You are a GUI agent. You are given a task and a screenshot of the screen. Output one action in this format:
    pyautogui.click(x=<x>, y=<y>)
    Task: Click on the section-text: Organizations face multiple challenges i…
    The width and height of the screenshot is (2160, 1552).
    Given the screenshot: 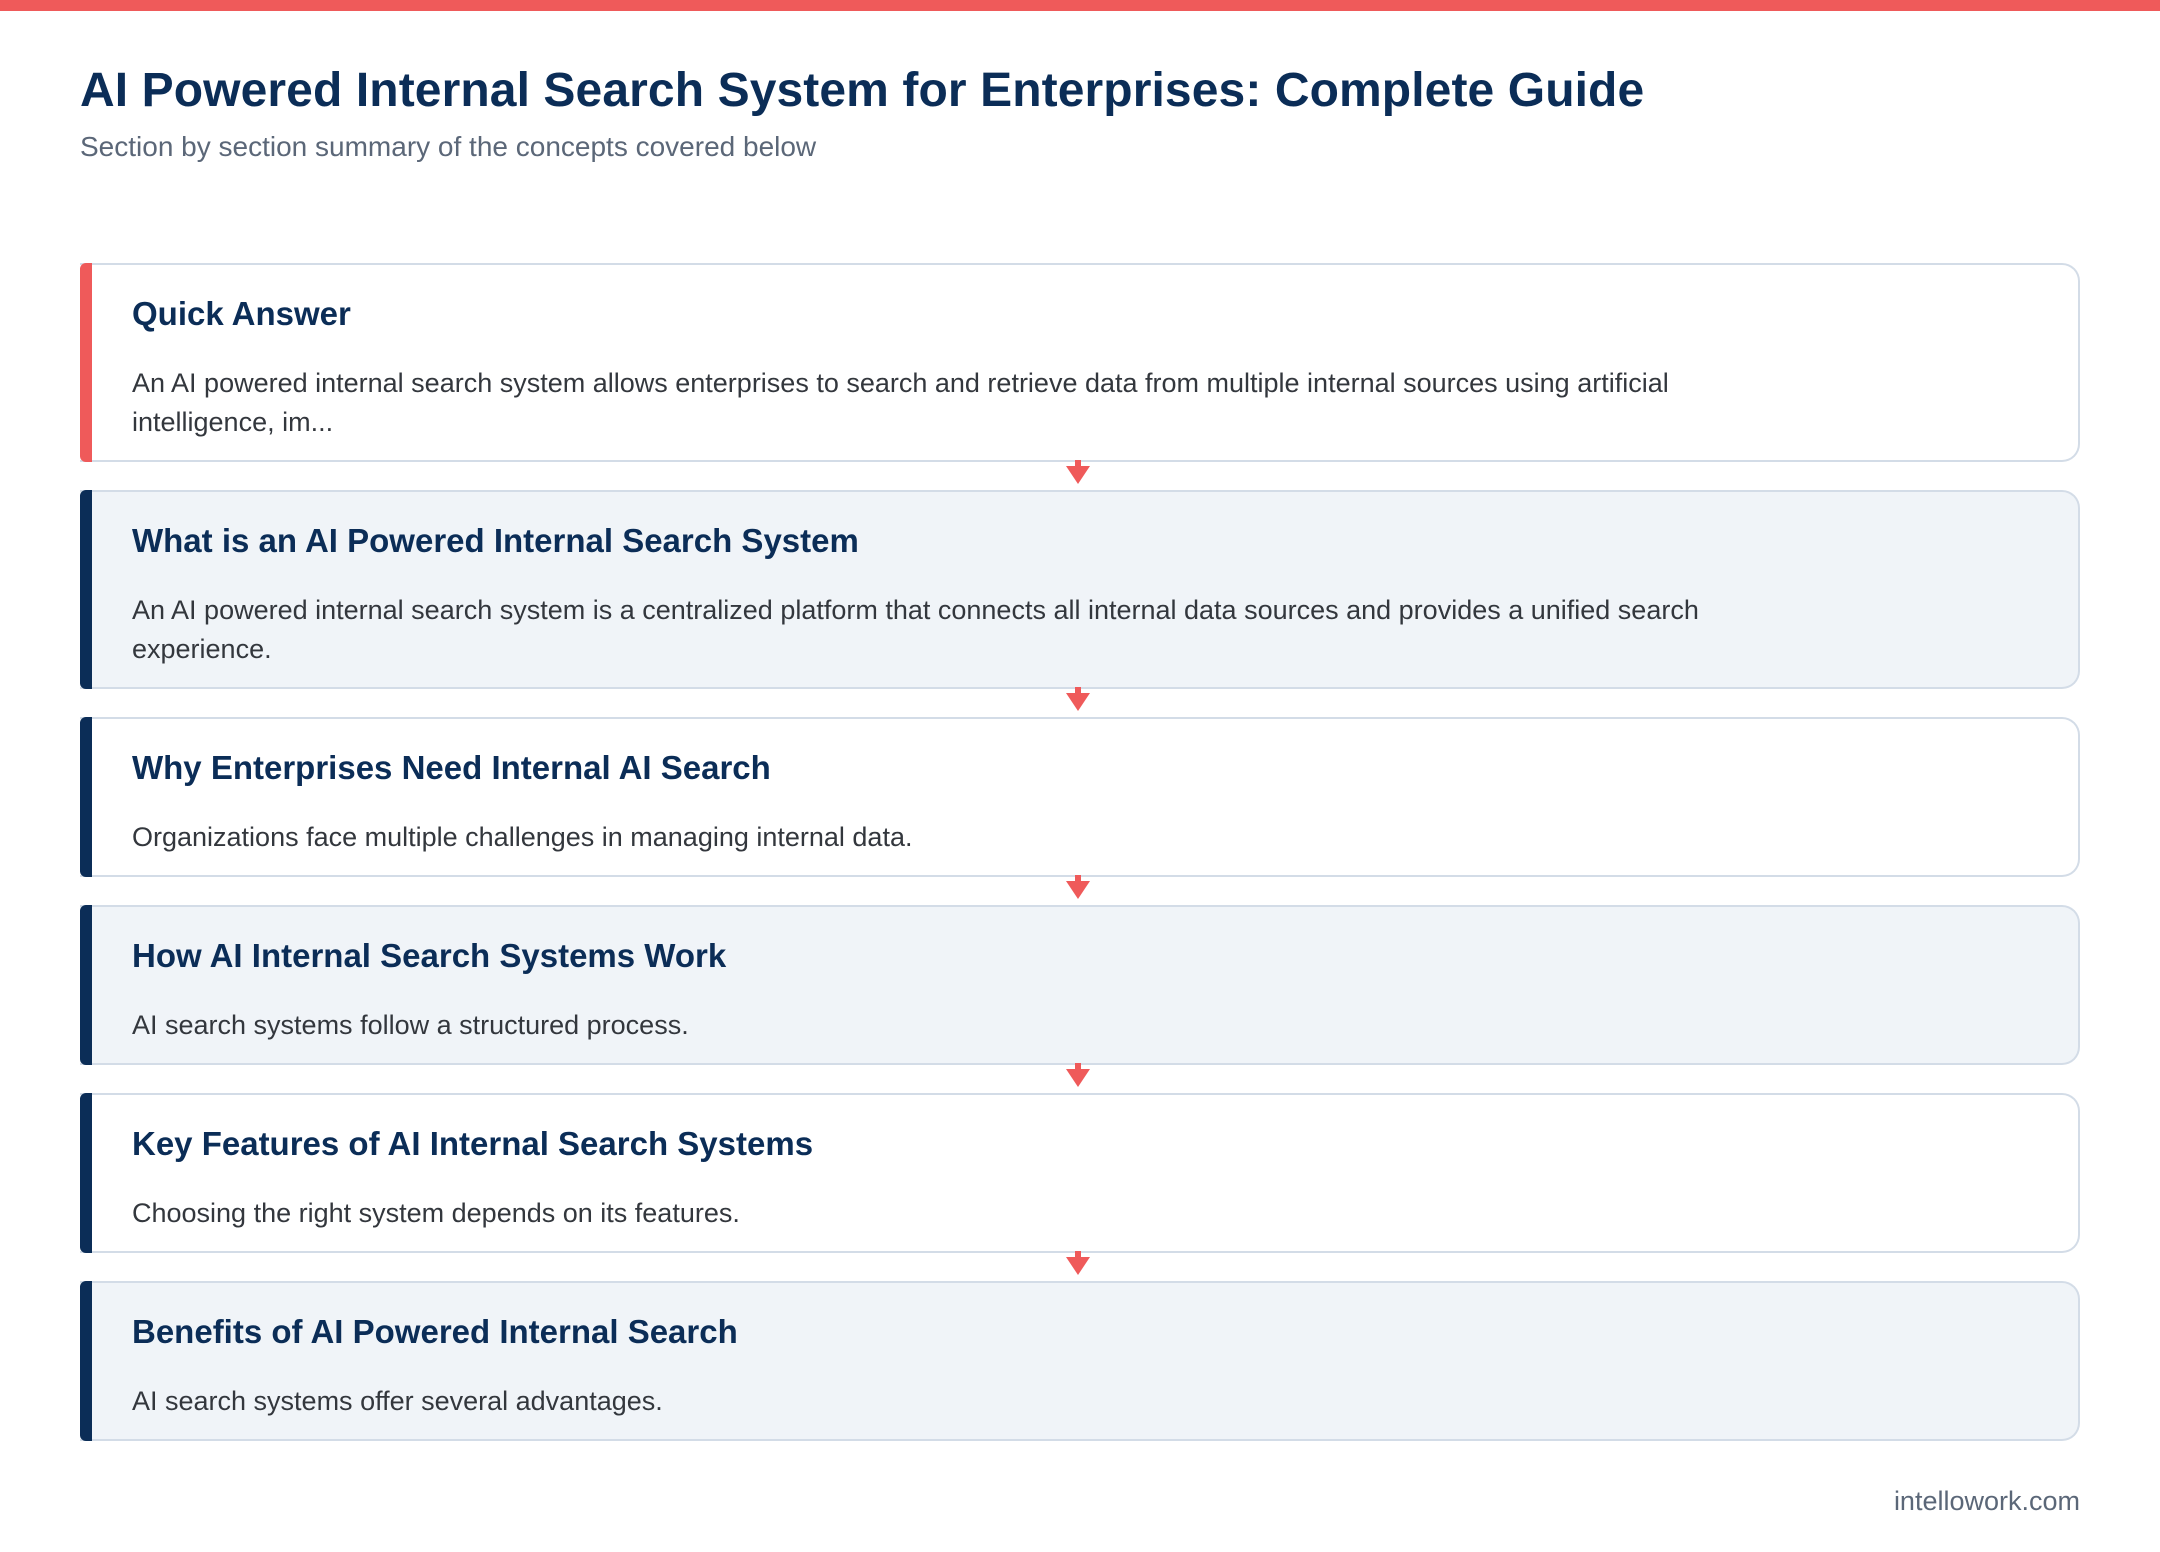 What is the action you would take?
    pyautogui.click(x=522, y=837)
    